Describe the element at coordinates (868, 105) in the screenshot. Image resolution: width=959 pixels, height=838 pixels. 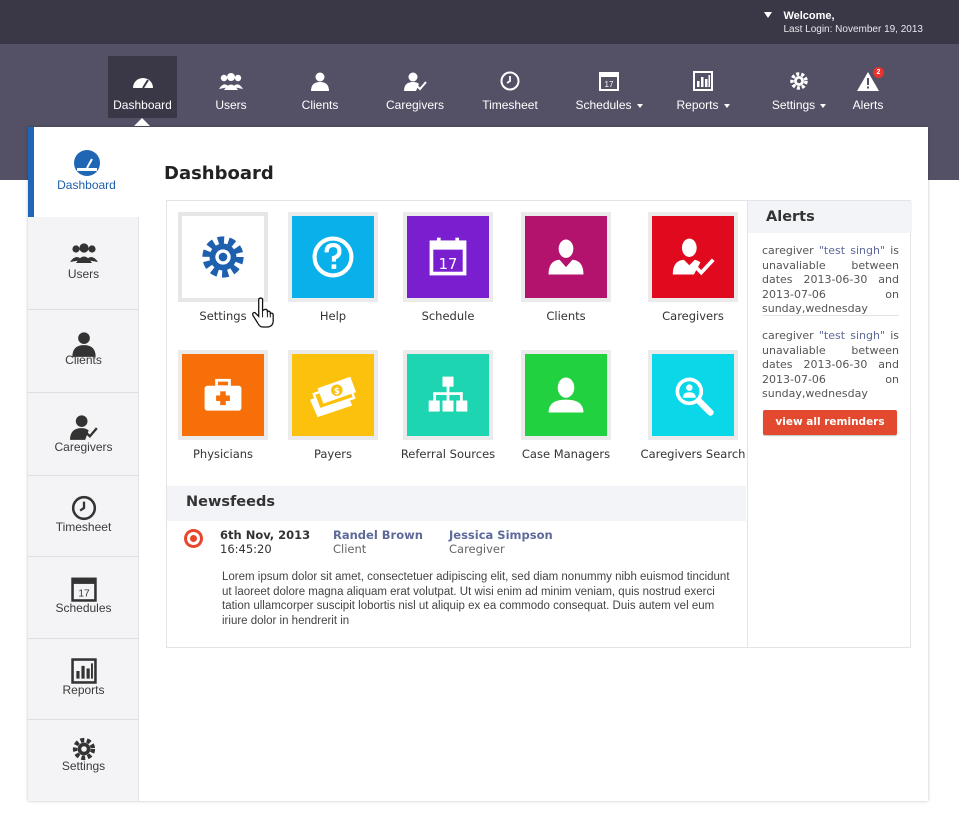
I see `nav-label: Alerts` at that location.